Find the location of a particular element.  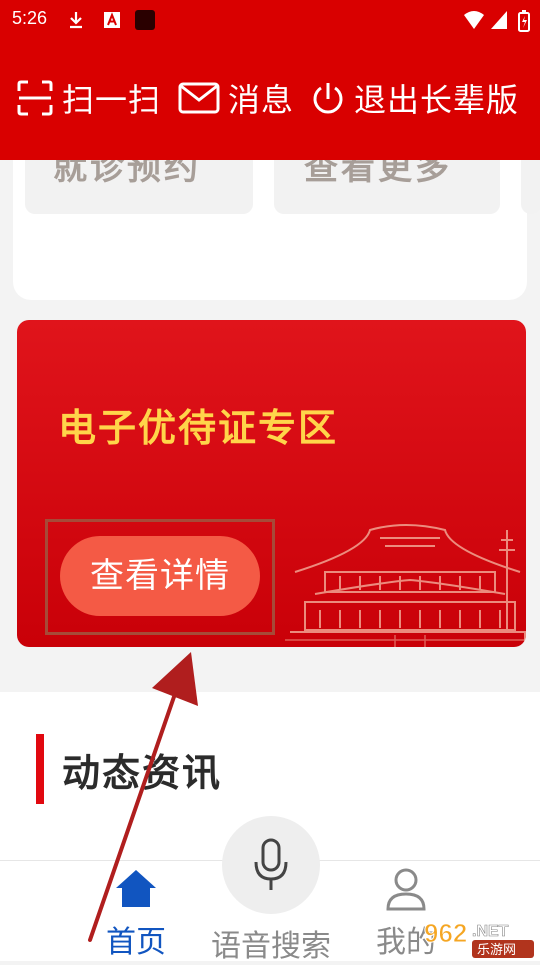

scan-label: 扫一扫 is located at coordinates (112, 100).